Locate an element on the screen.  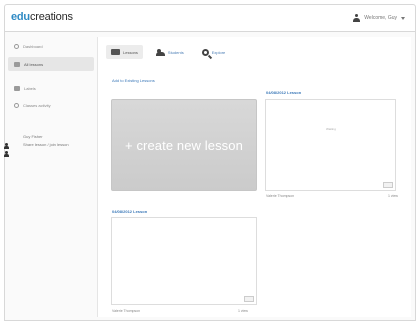
tab-bar: Lessons Students Explore is located at coordinates (168, 52).